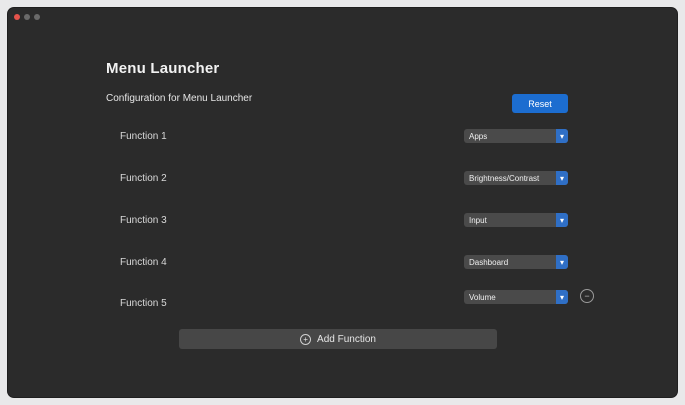 Image resolution: width=685 pixels, height=405 pixels. I want to click on close-window-button, so click(17, 17).